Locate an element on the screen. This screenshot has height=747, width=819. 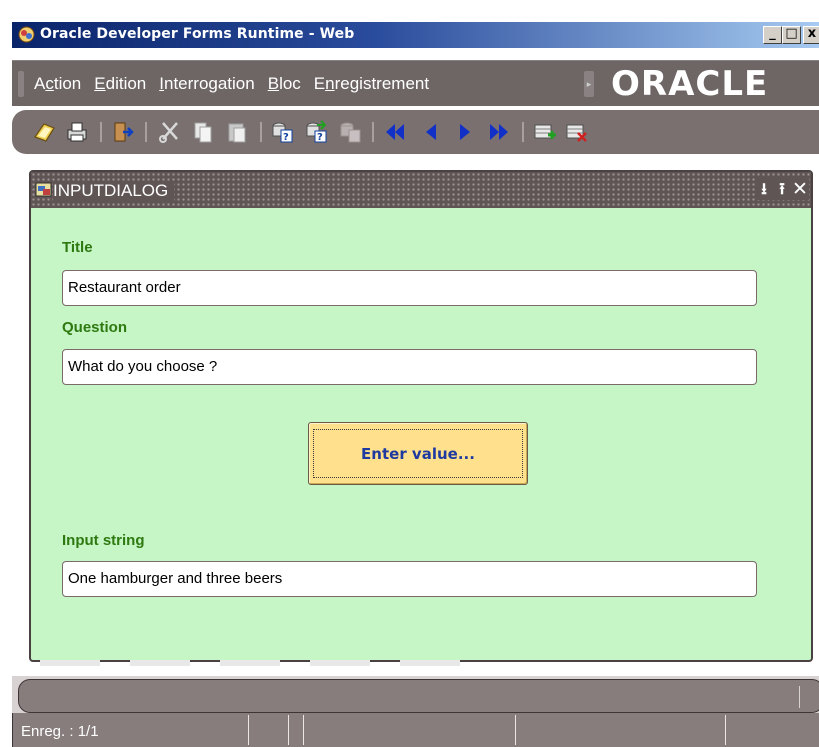
previous-record-icon is located at coordinates (431, 132).